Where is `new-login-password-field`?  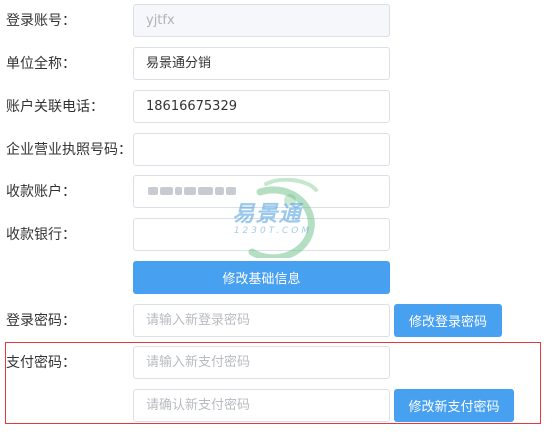
new-login-password-field is located at coordinates (261, 320).